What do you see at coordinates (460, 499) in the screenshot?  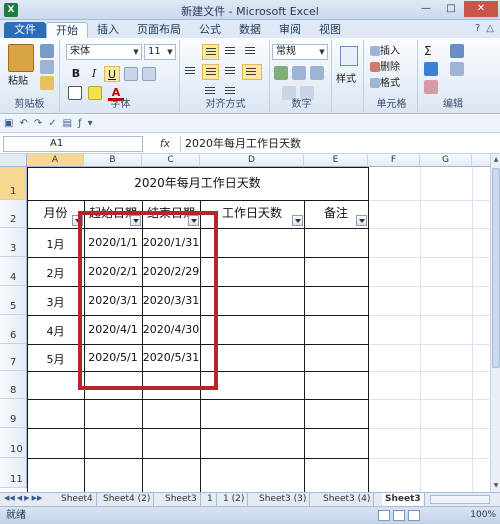 I see `horizontal-scrollbar` at bounding box center [460, 499].